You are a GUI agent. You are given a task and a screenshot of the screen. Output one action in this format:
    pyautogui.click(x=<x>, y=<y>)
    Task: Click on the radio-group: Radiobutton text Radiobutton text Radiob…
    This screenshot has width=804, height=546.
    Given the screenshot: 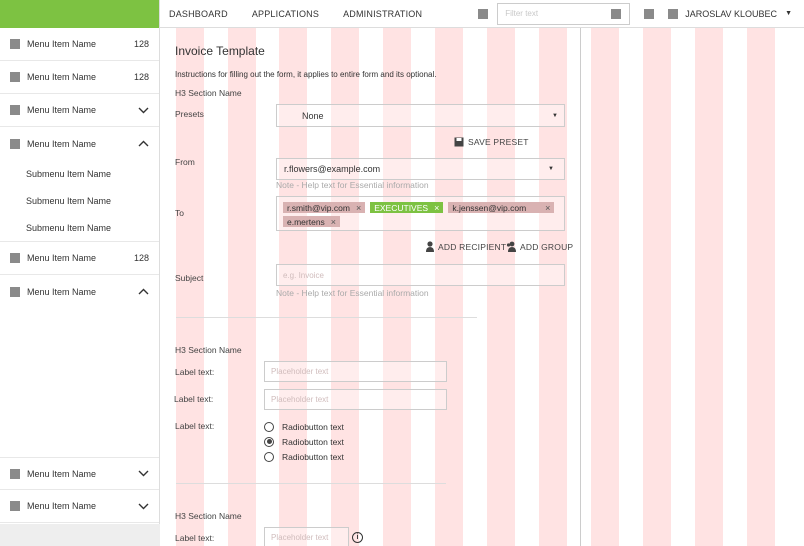 What is the action you would take?
    pyautogui.click(x=304, y=441)
    